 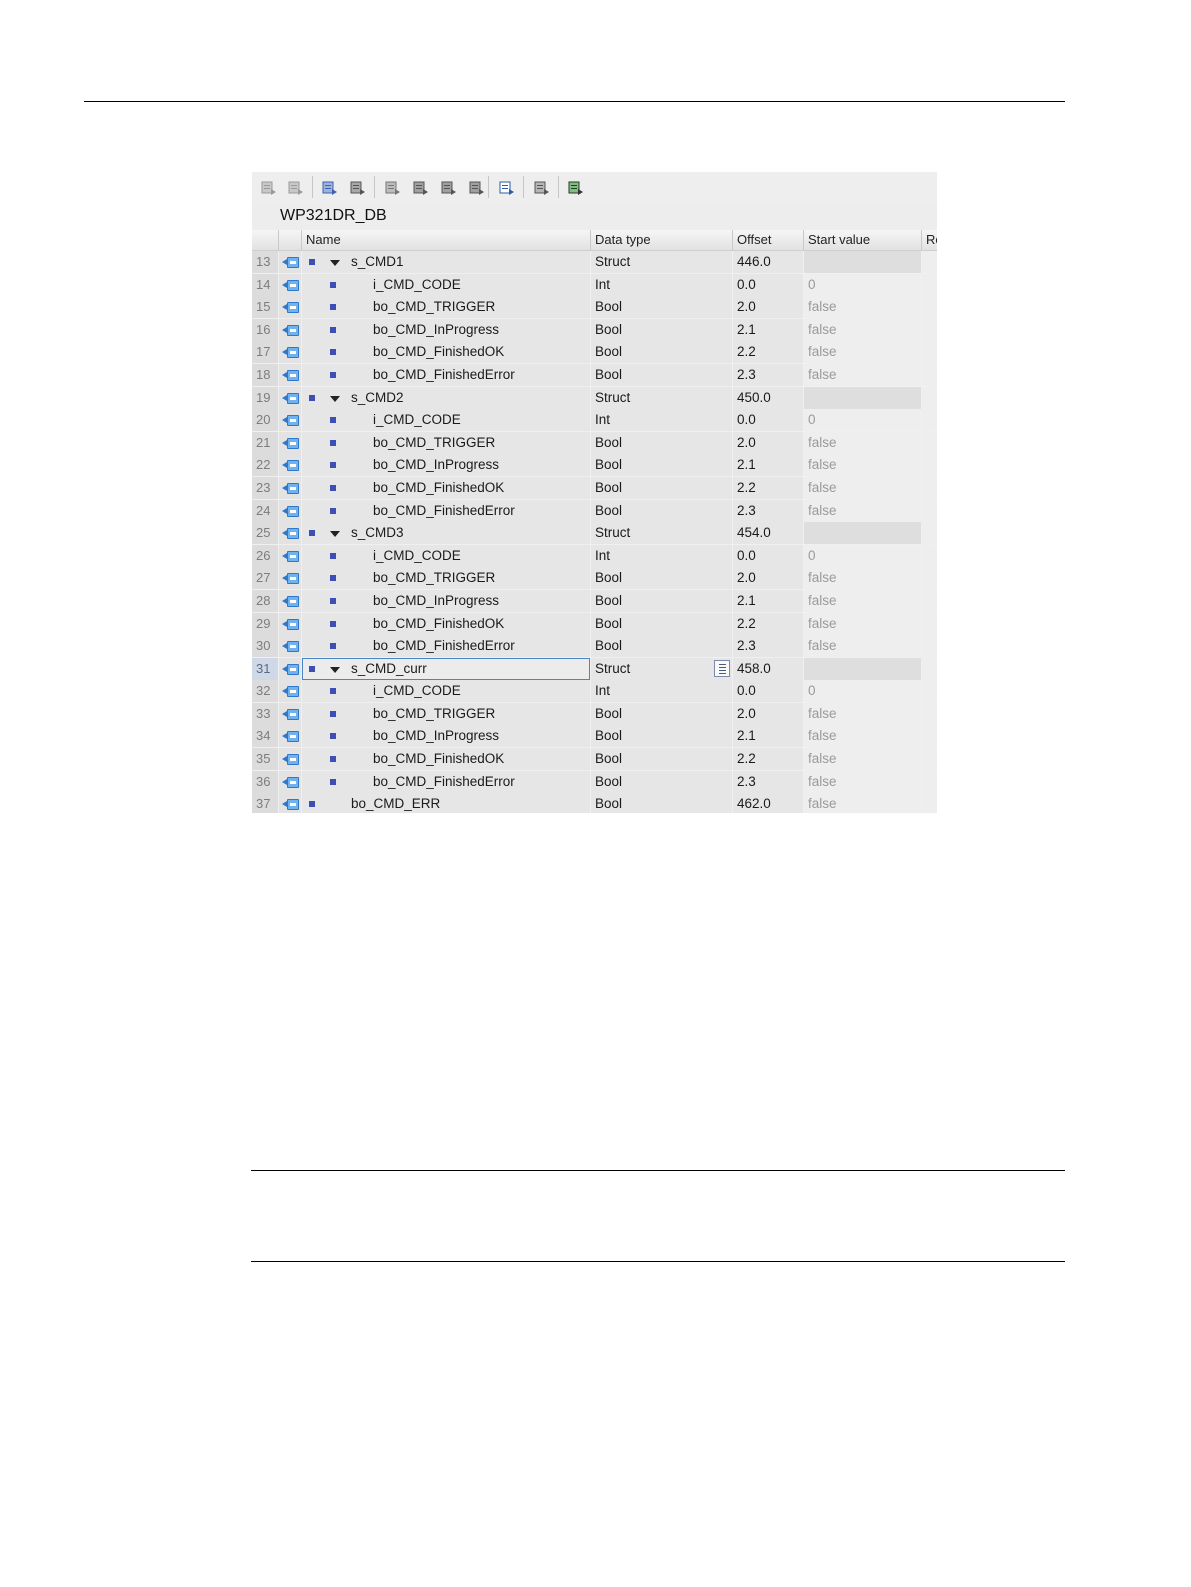 I want to click on table-row: 26 i_CMD_CODE Int 0.0 0, so click(x=594, y=556).